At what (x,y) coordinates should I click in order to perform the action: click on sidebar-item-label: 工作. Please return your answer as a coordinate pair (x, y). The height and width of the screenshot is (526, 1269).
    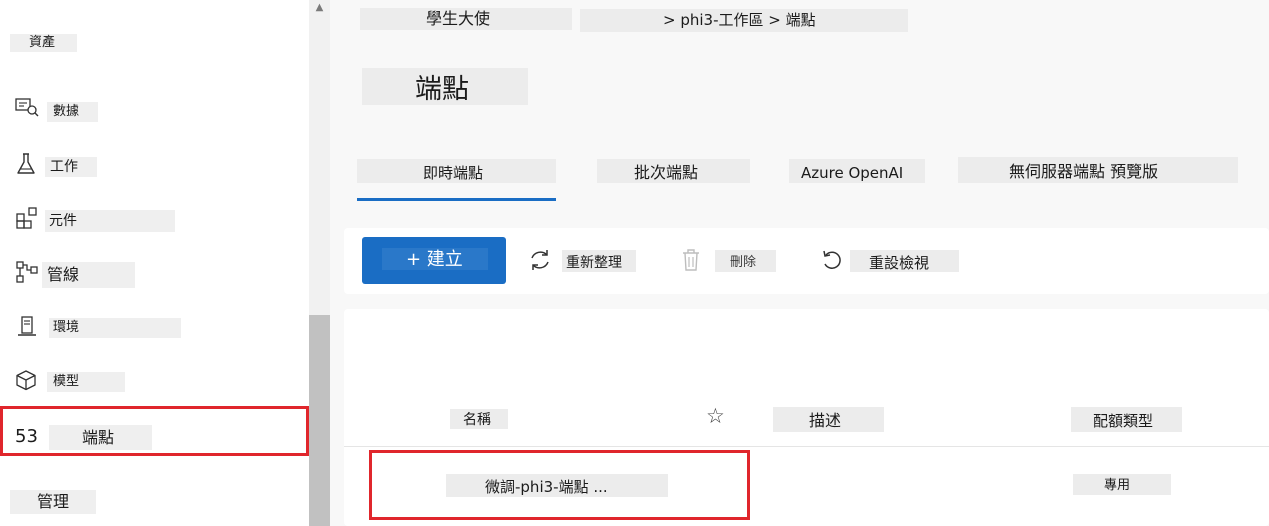
    Looking at the image, I should click on (71, 167).